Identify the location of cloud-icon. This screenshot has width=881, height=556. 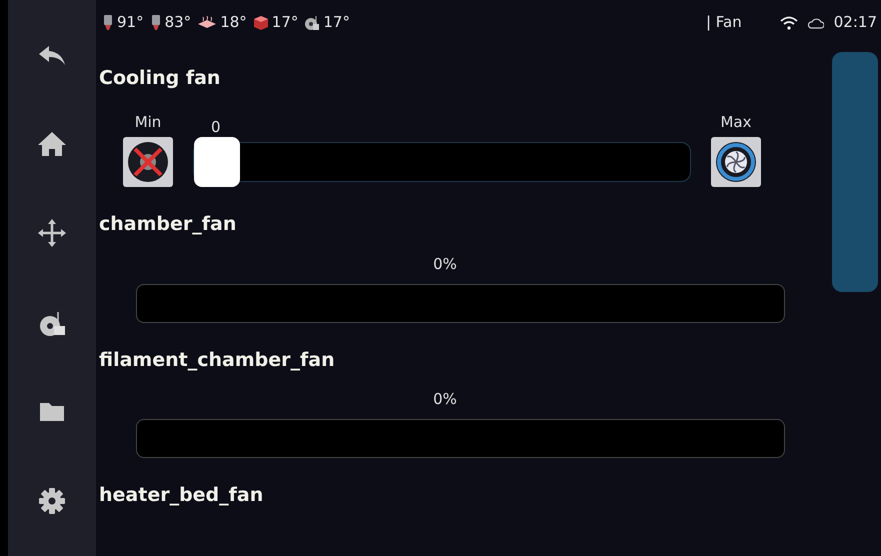
(816, 22).